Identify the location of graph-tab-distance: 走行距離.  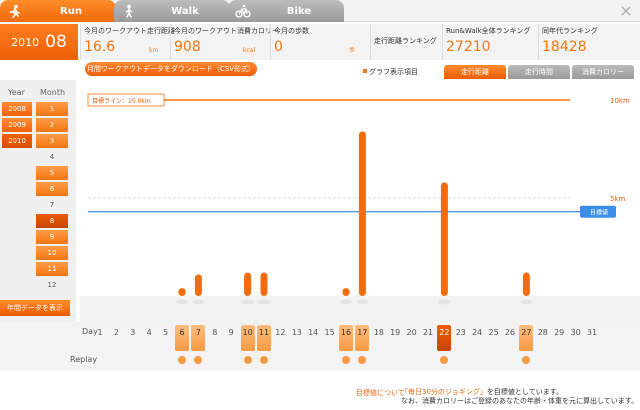
(475, 72).